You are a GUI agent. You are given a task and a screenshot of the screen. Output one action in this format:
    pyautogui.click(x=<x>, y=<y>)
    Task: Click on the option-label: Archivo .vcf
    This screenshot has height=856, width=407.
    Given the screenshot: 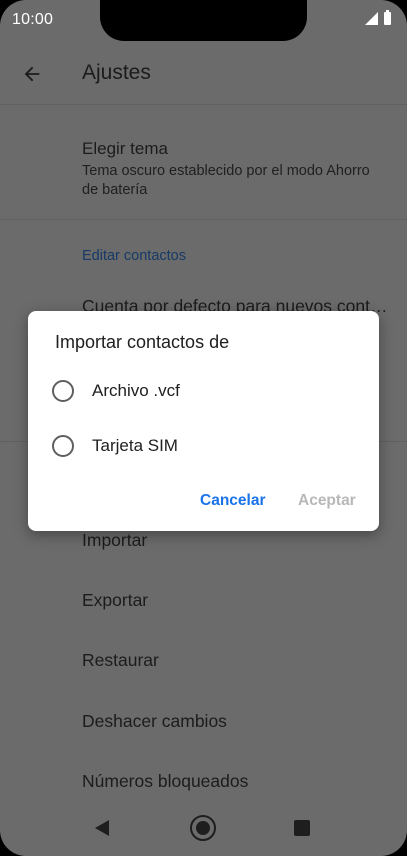 What is the action you would take?
    pyautogui.click(x=136, y=390)
    